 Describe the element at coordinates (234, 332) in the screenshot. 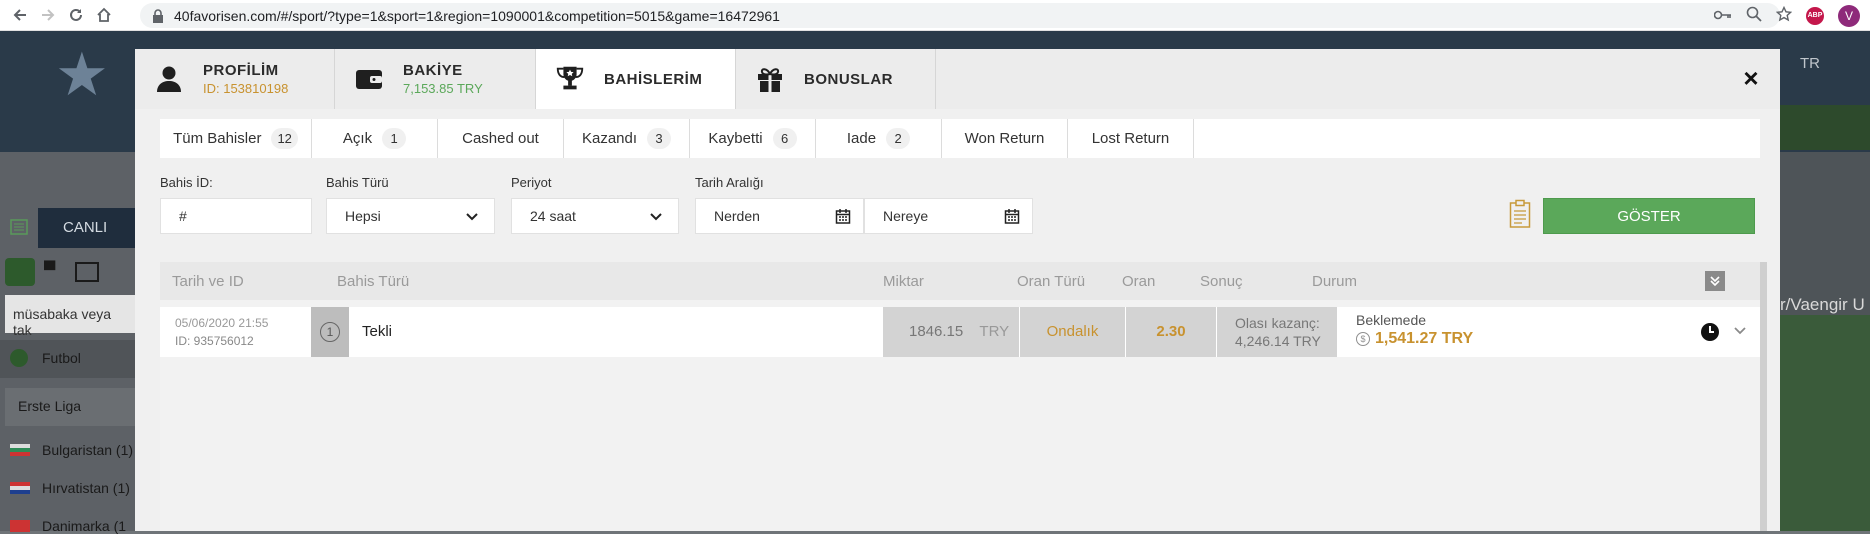

I see `bet-date-cell: 05/06/2020 21:55 ID: 935756012` at that location.